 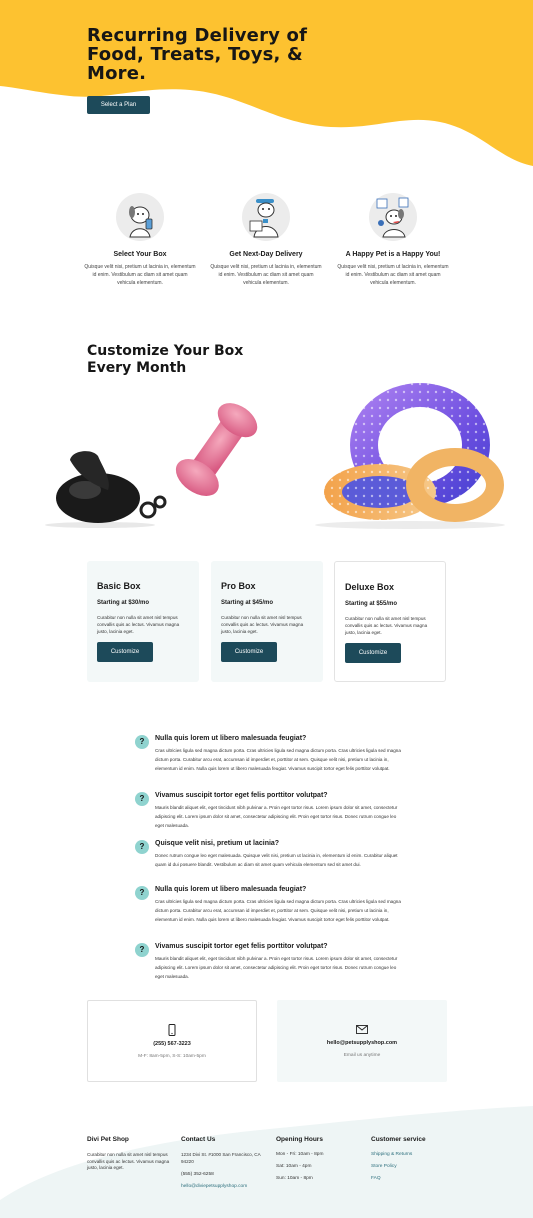 I want to click on feature-title: Get Next-Day Delivery, so click(x=266, y=254).